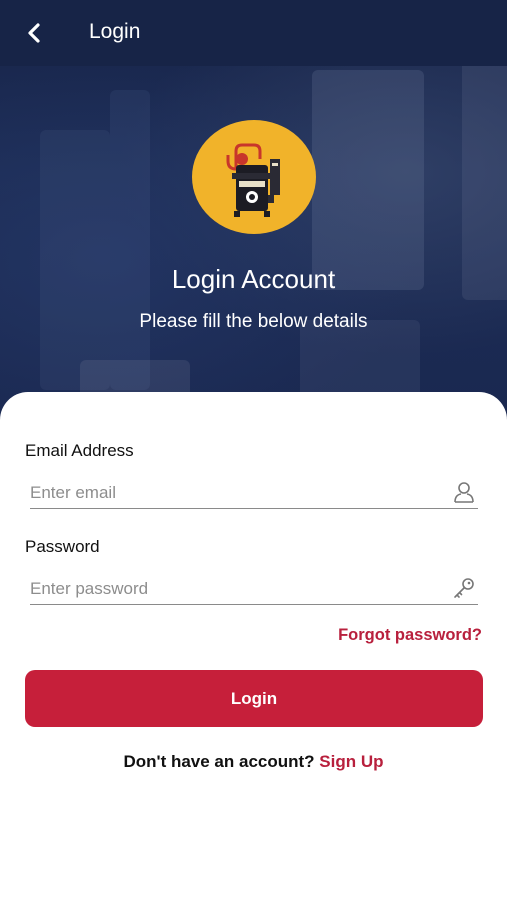  I want to click on top-app-bar: Login, so click(253, 33).